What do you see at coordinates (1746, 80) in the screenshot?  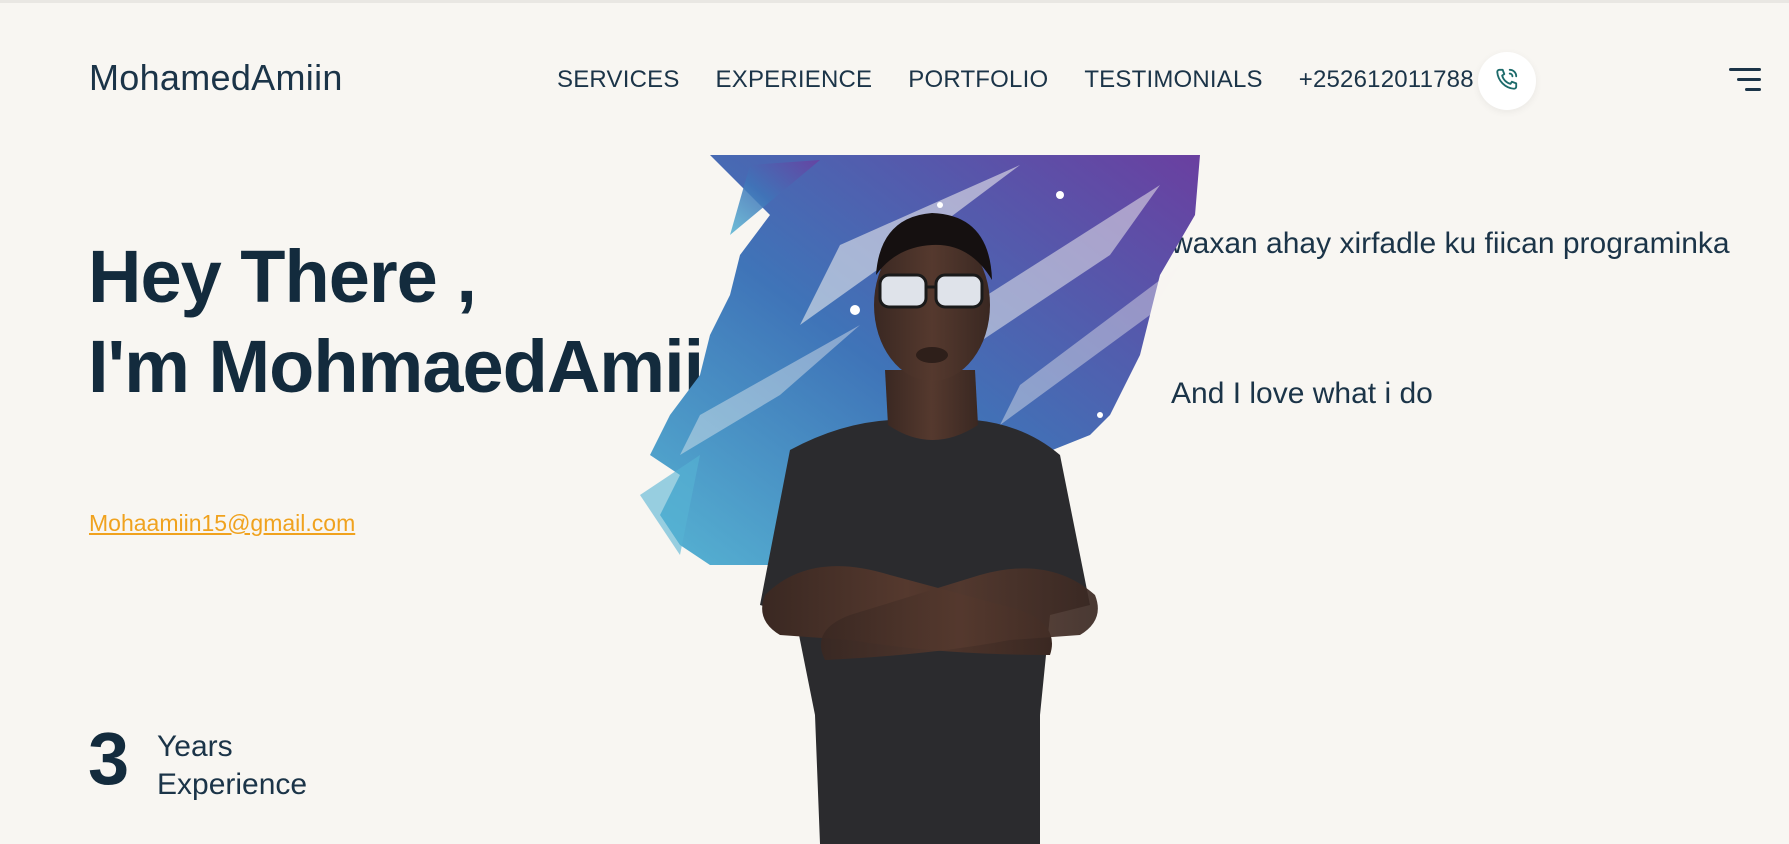 I see `hamburger-menu-icon` at bounding box center [1746, 80].